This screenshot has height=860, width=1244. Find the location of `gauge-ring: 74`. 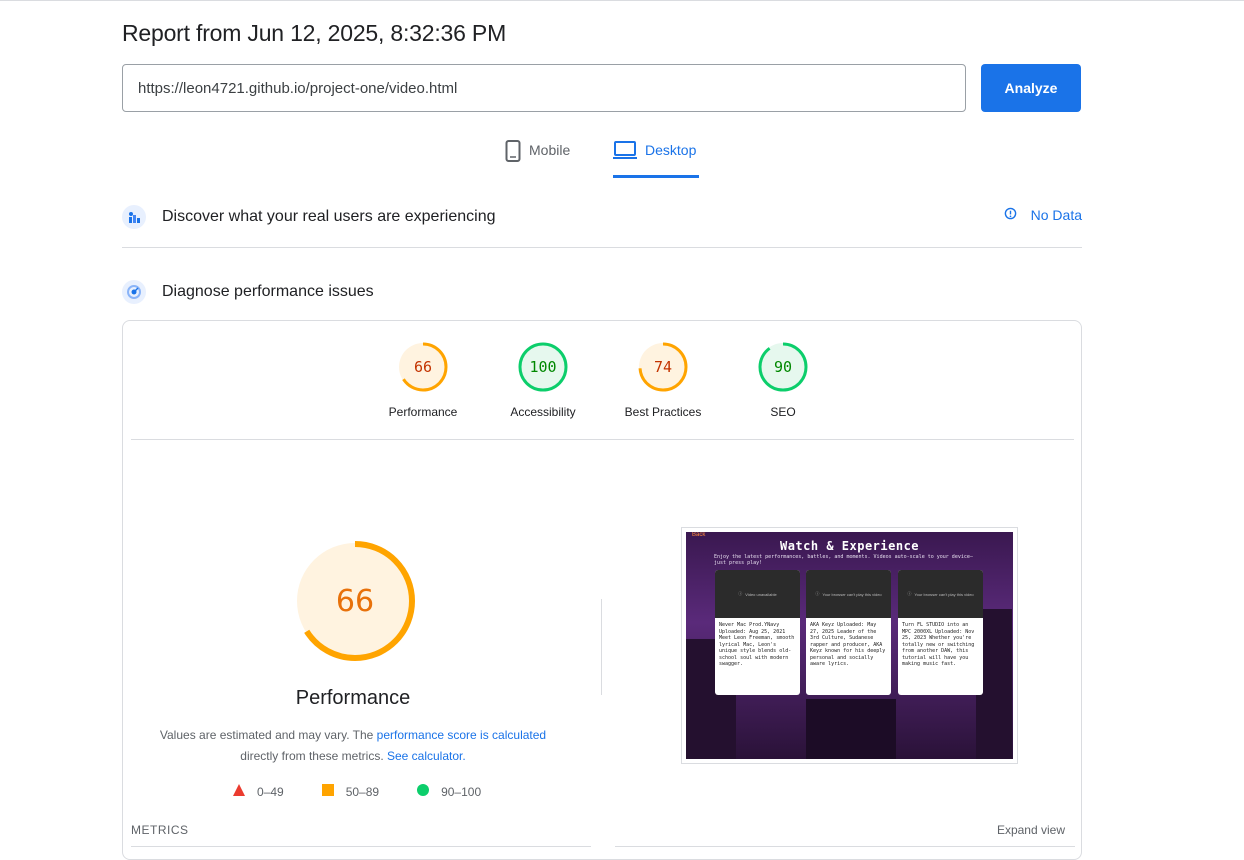

gauge-ring: 74 is located at coordinates (663, 367).